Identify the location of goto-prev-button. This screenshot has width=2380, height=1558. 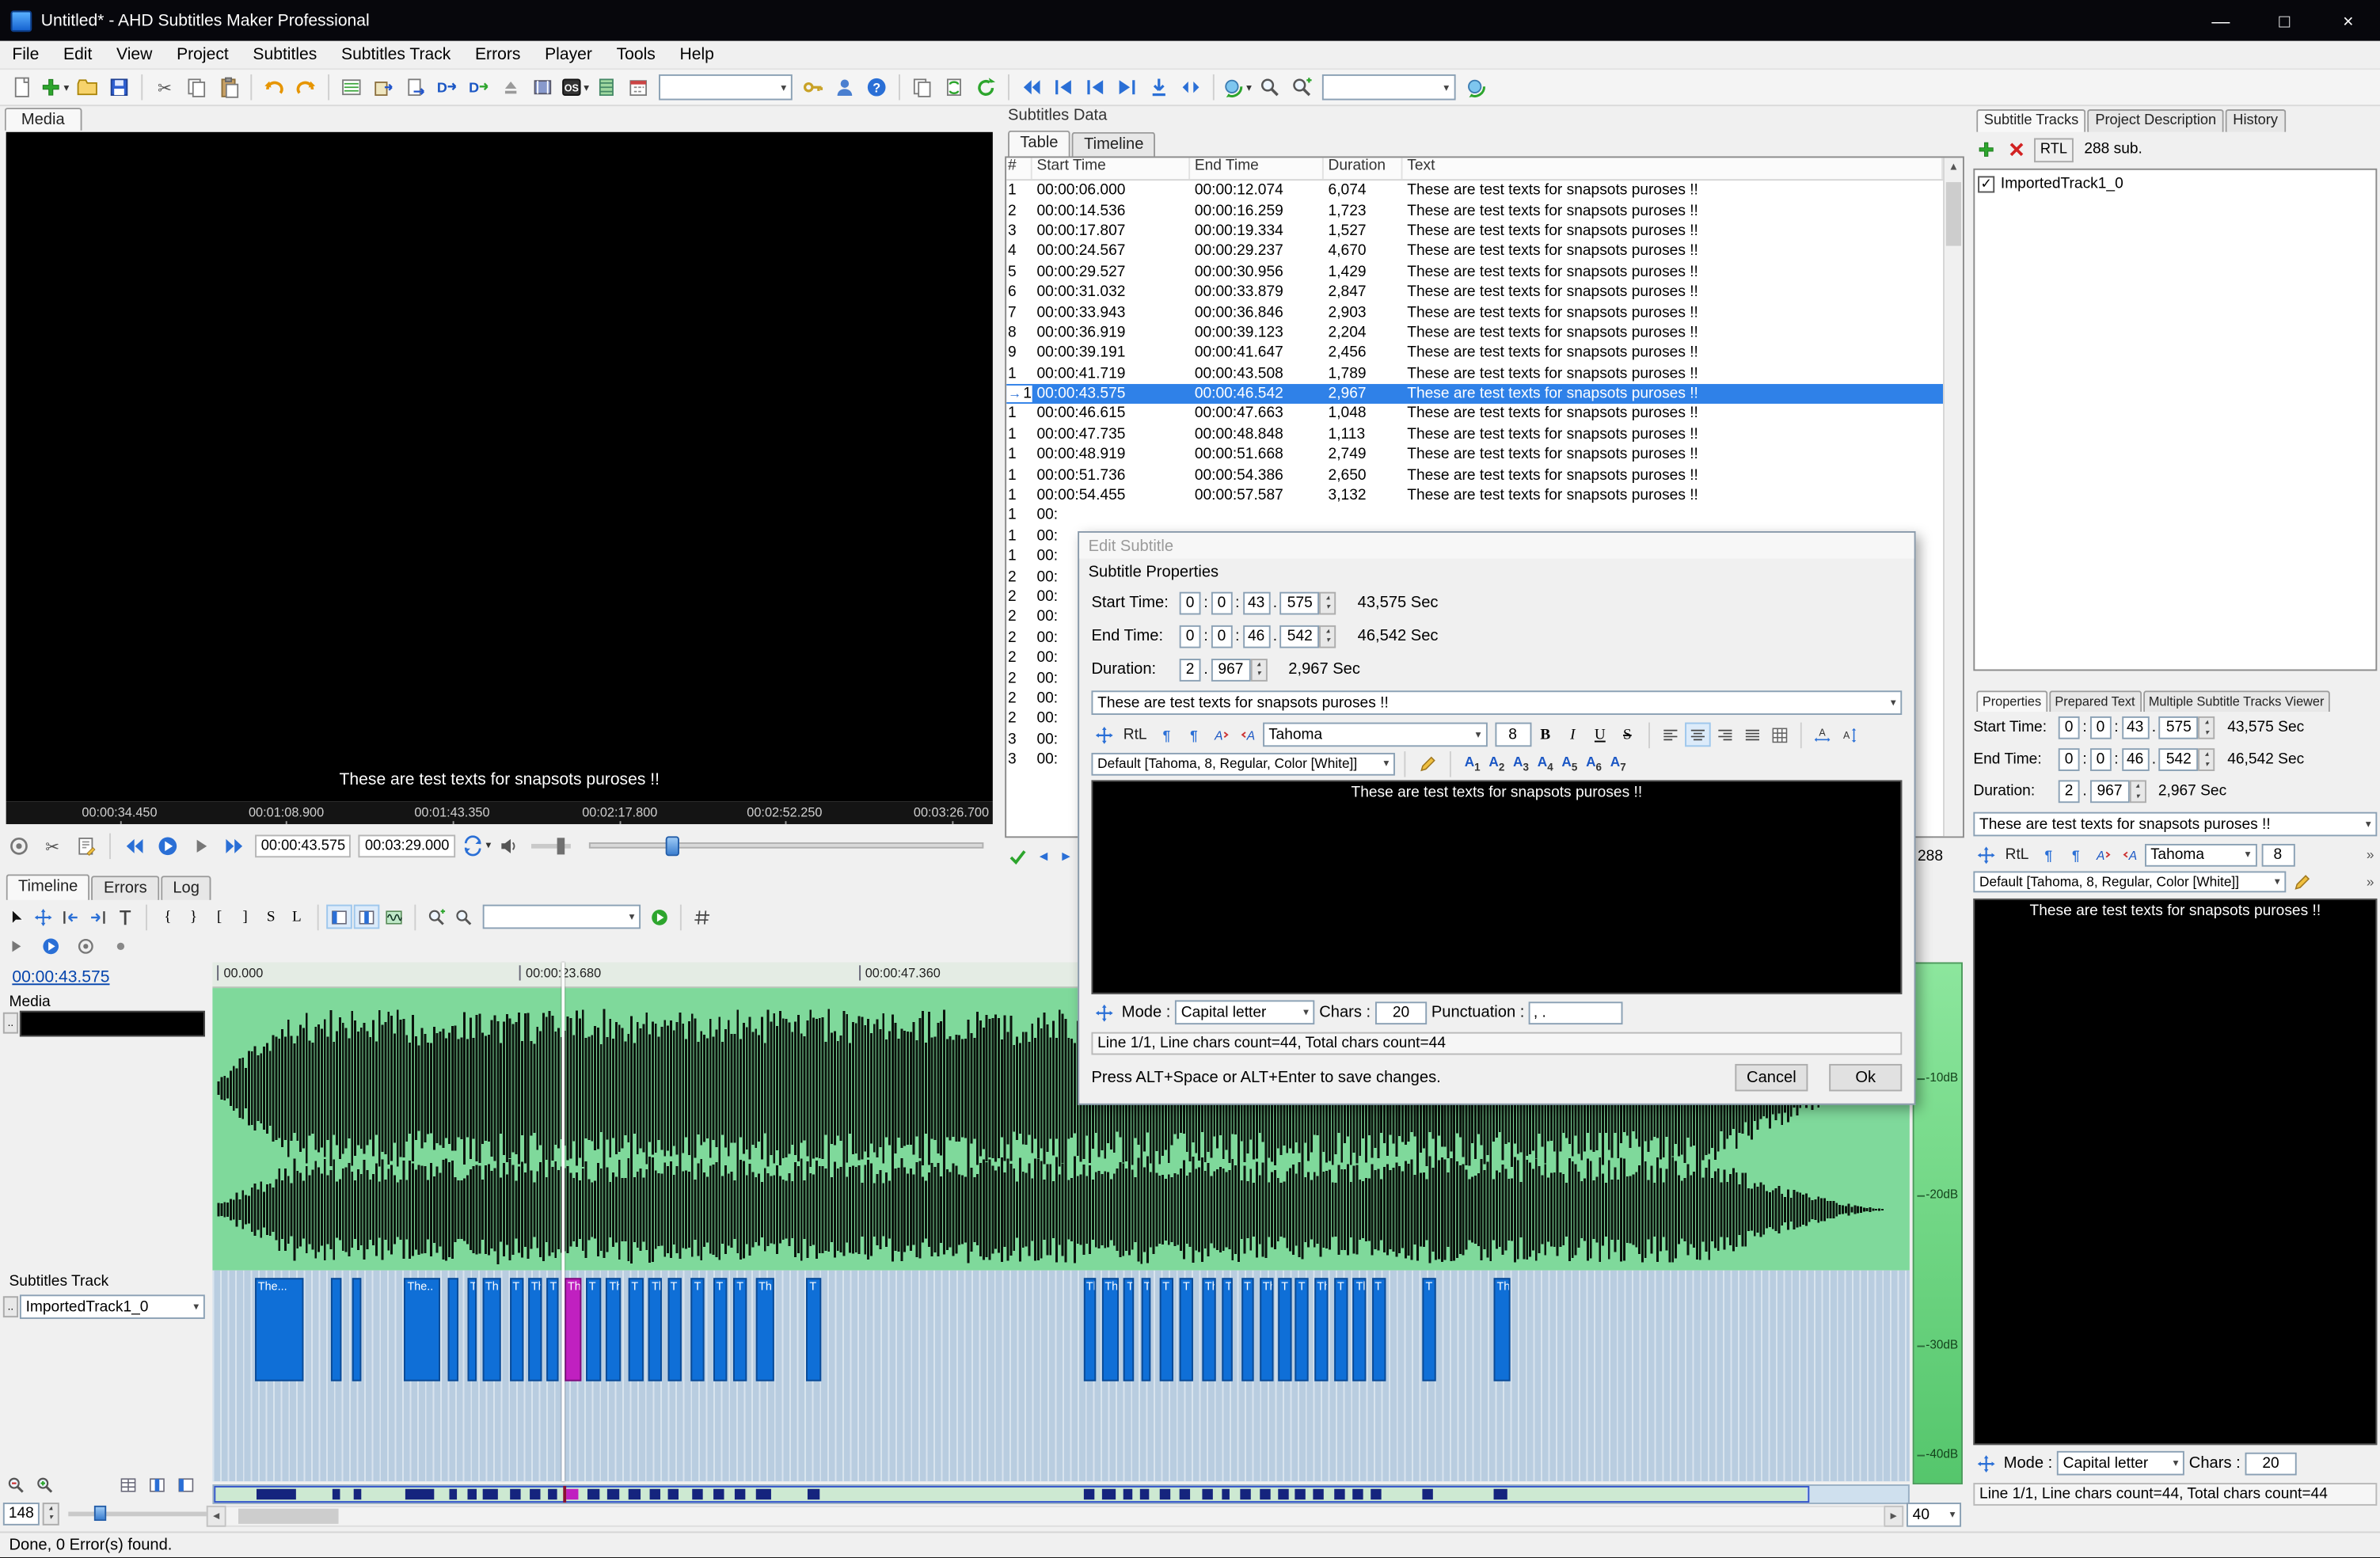
(71, 917).